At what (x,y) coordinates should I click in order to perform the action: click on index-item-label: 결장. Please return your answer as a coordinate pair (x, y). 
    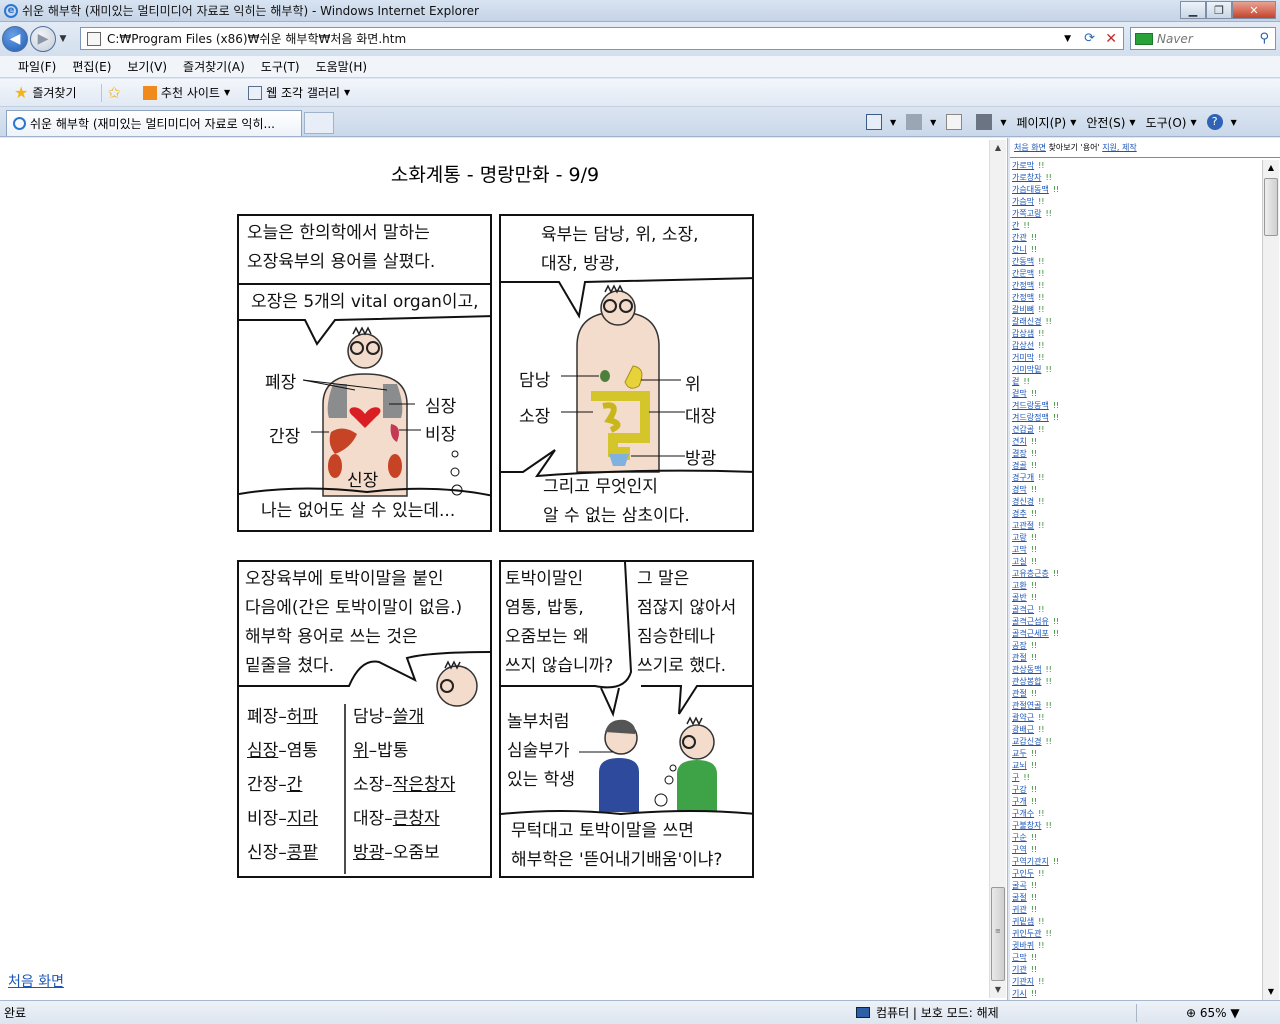
    Looking at the image, I should click on (1019, 453).